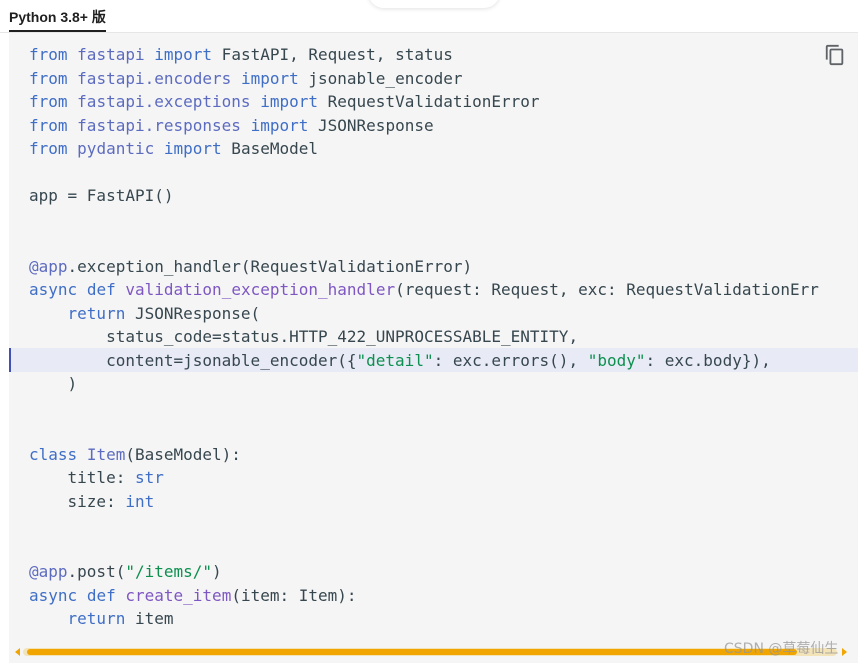 The height and width of the screenshot is (663, 858). Describe the element at coordinates (154, 78) in the screenshot. I see `code-token: fastapi.encoders` at that location.